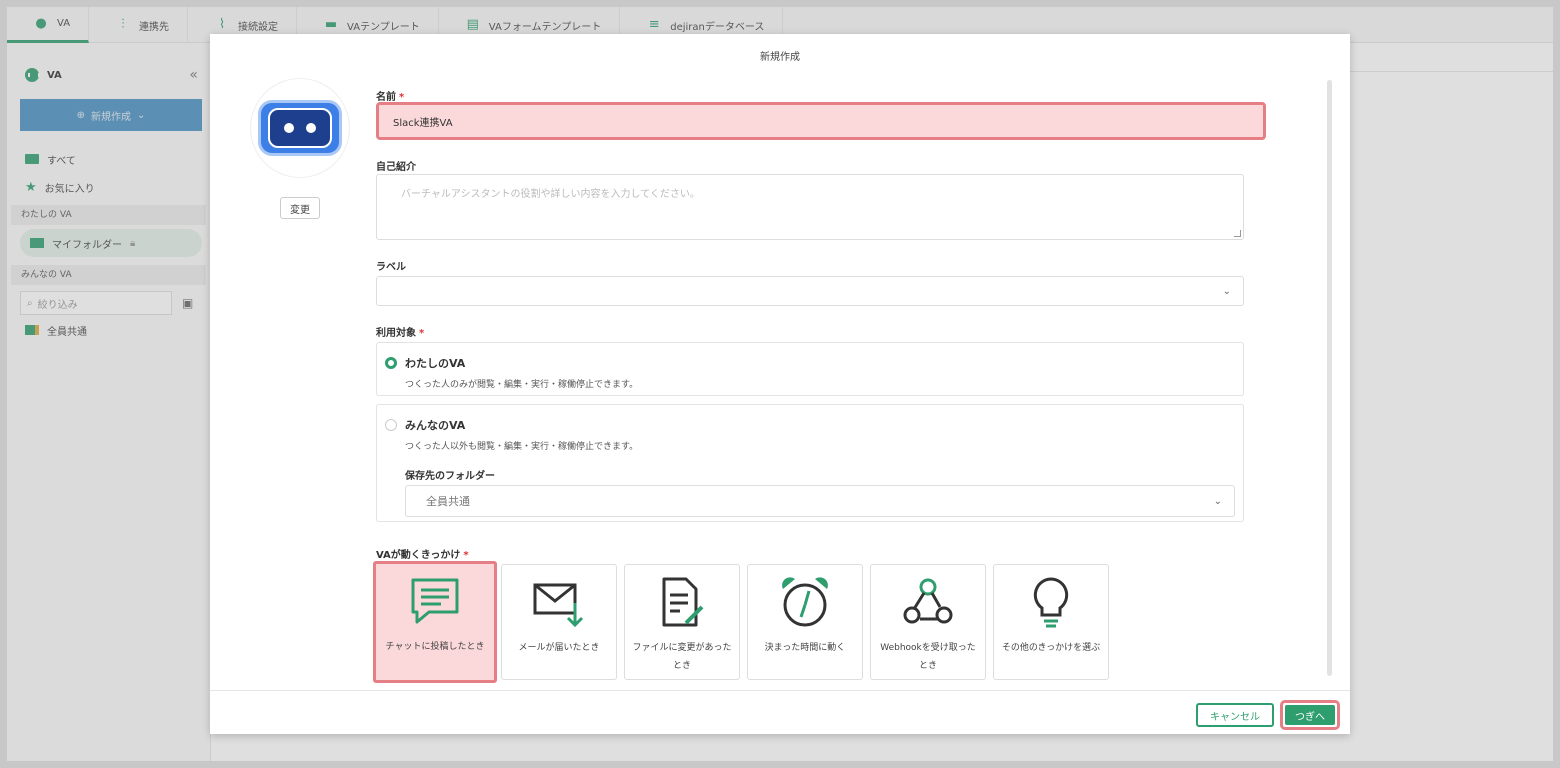  I want to click on trigger-other: その他のきっかけを選ぶ, so click(1051, 622).